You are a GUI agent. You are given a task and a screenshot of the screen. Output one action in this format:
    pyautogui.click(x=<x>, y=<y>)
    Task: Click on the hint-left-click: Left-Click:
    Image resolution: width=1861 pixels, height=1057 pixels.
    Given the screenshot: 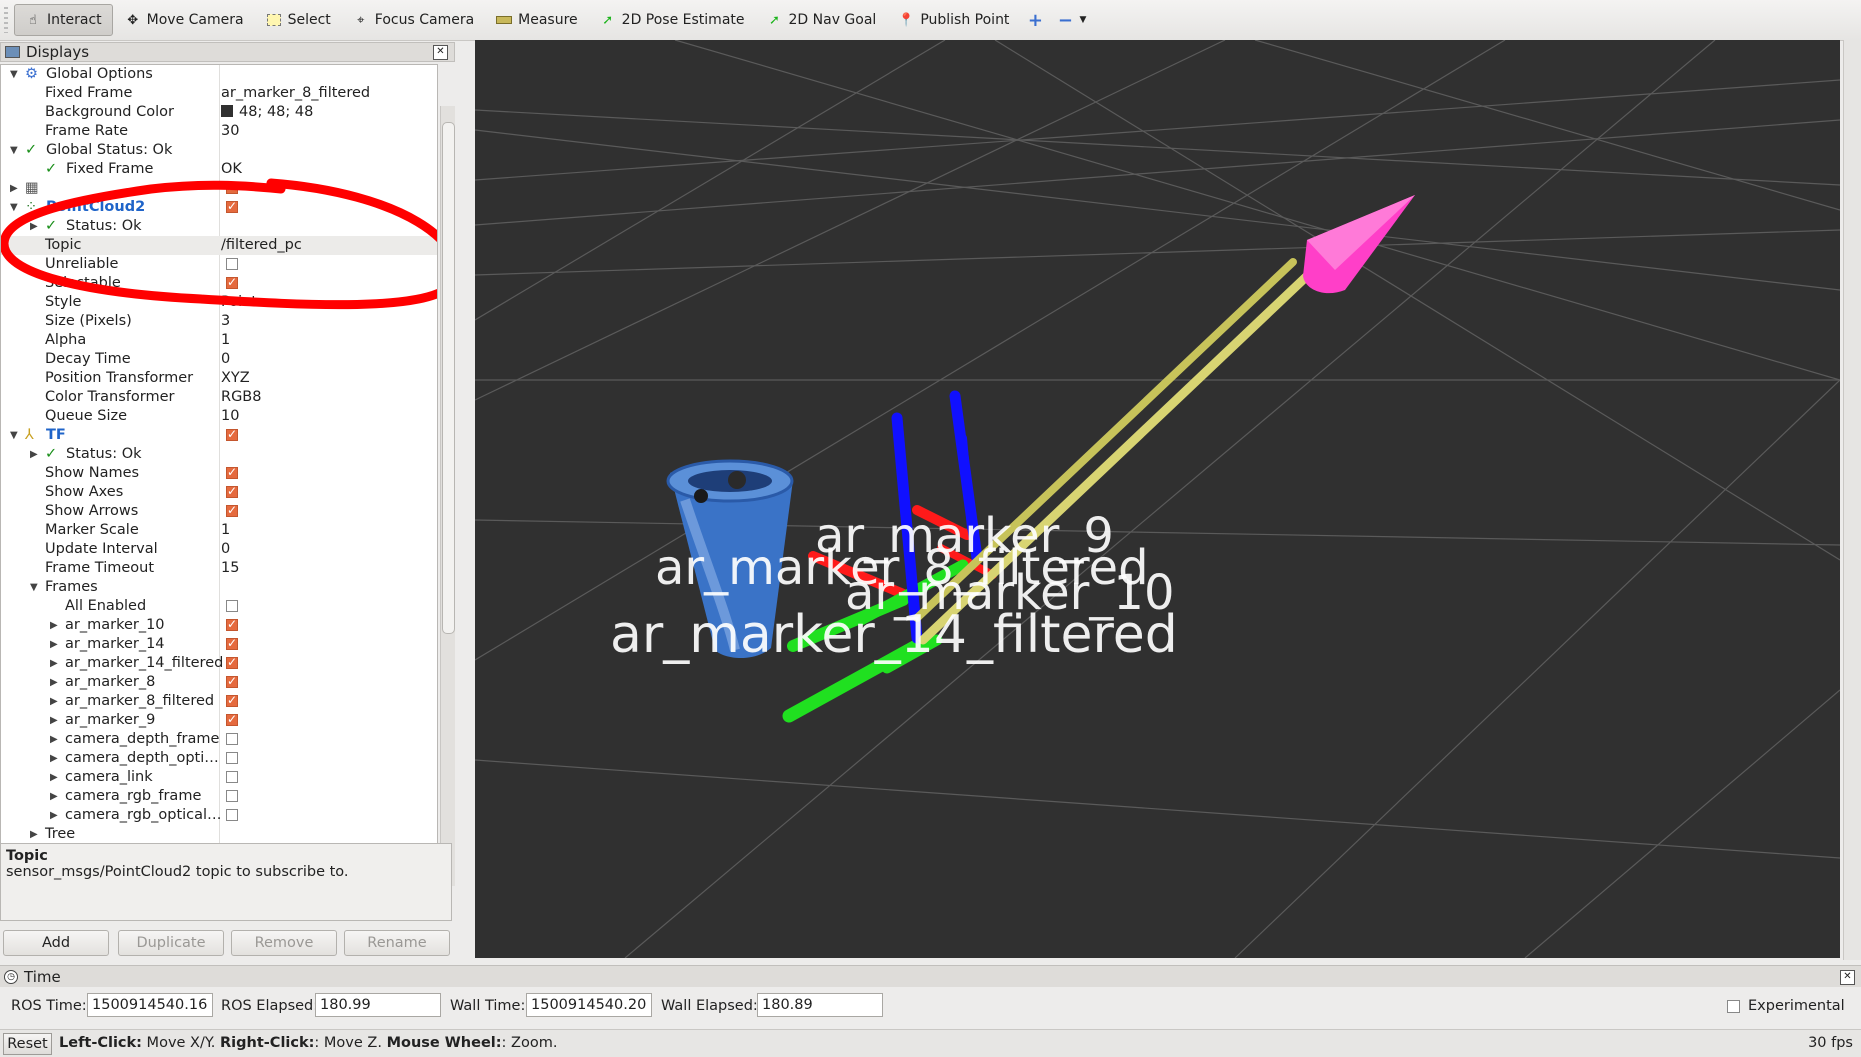 What is the action you would take?
    pyautogui.click(x=100, y=1043)
    